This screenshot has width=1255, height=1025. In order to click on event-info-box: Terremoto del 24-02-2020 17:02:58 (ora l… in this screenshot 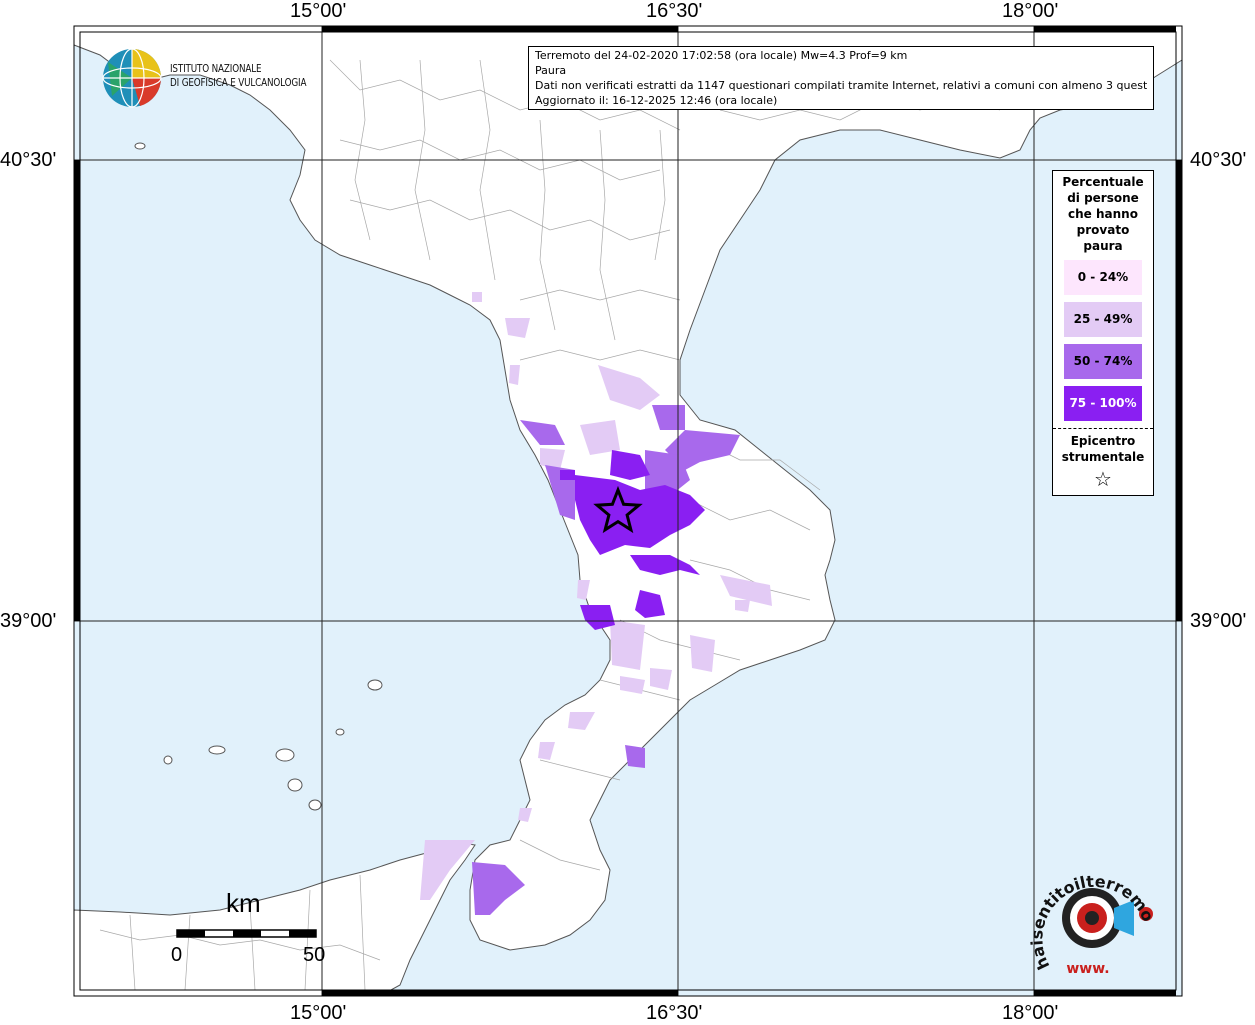, I will do `click(841, 78)`.